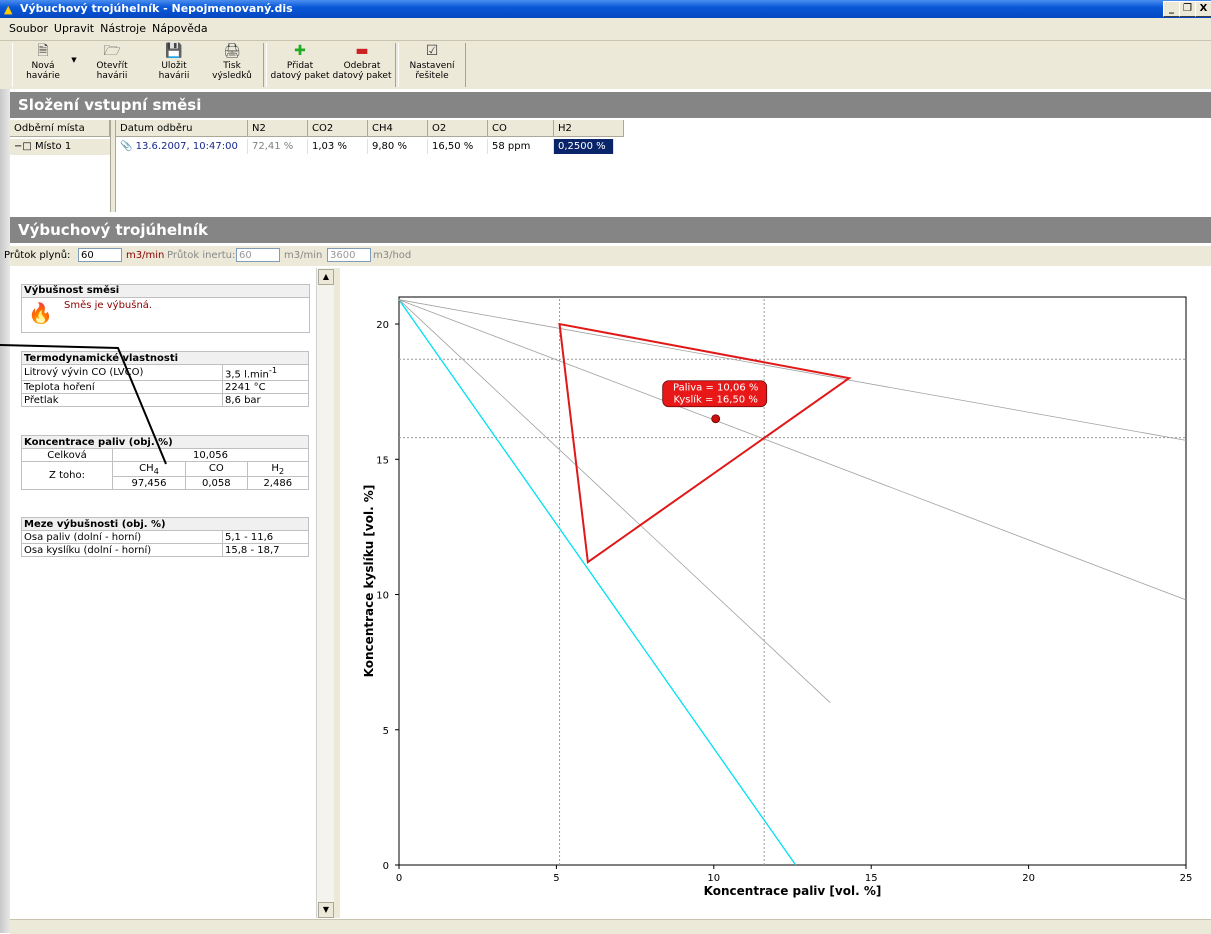 This screenshot has height=934, width=1211. I want to click on cell-o2: 16,50 %, so click(458, 146).